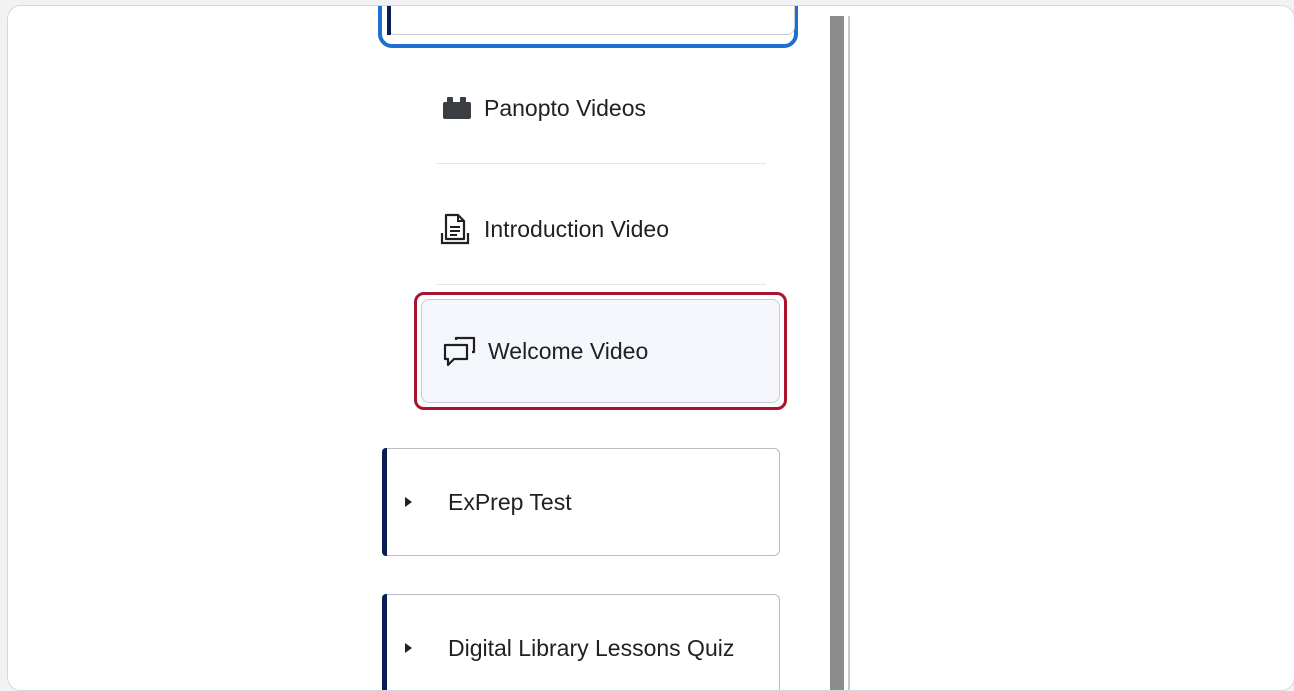  Describe the element at coordinates (588, 27) in the screenshot. I see `focused-module-card` at that location.